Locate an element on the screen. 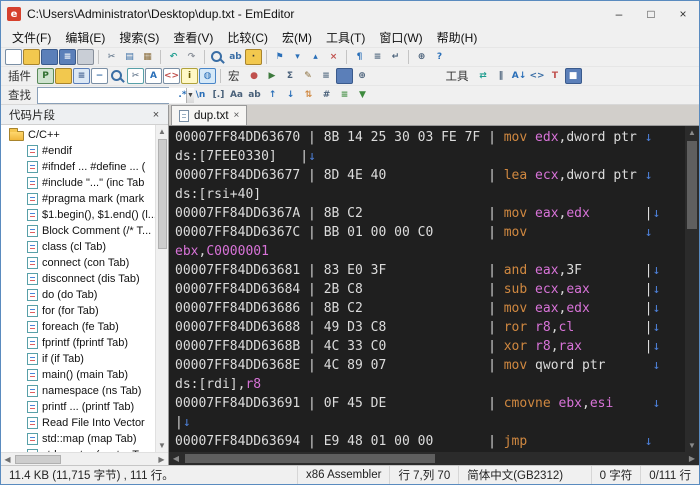 The width and height of the screenshot is (700, 485). tree-item: Read File Into Vector is located at coordinates (78, 423).